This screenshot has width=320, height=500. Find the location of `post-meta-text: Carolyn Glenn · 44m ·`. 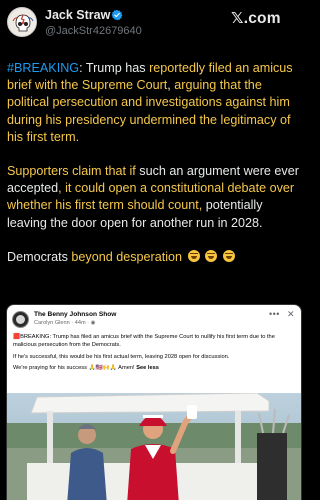

post-meta-text: Carolyn Glenn · 44m · is located at coordinates (62, 323).